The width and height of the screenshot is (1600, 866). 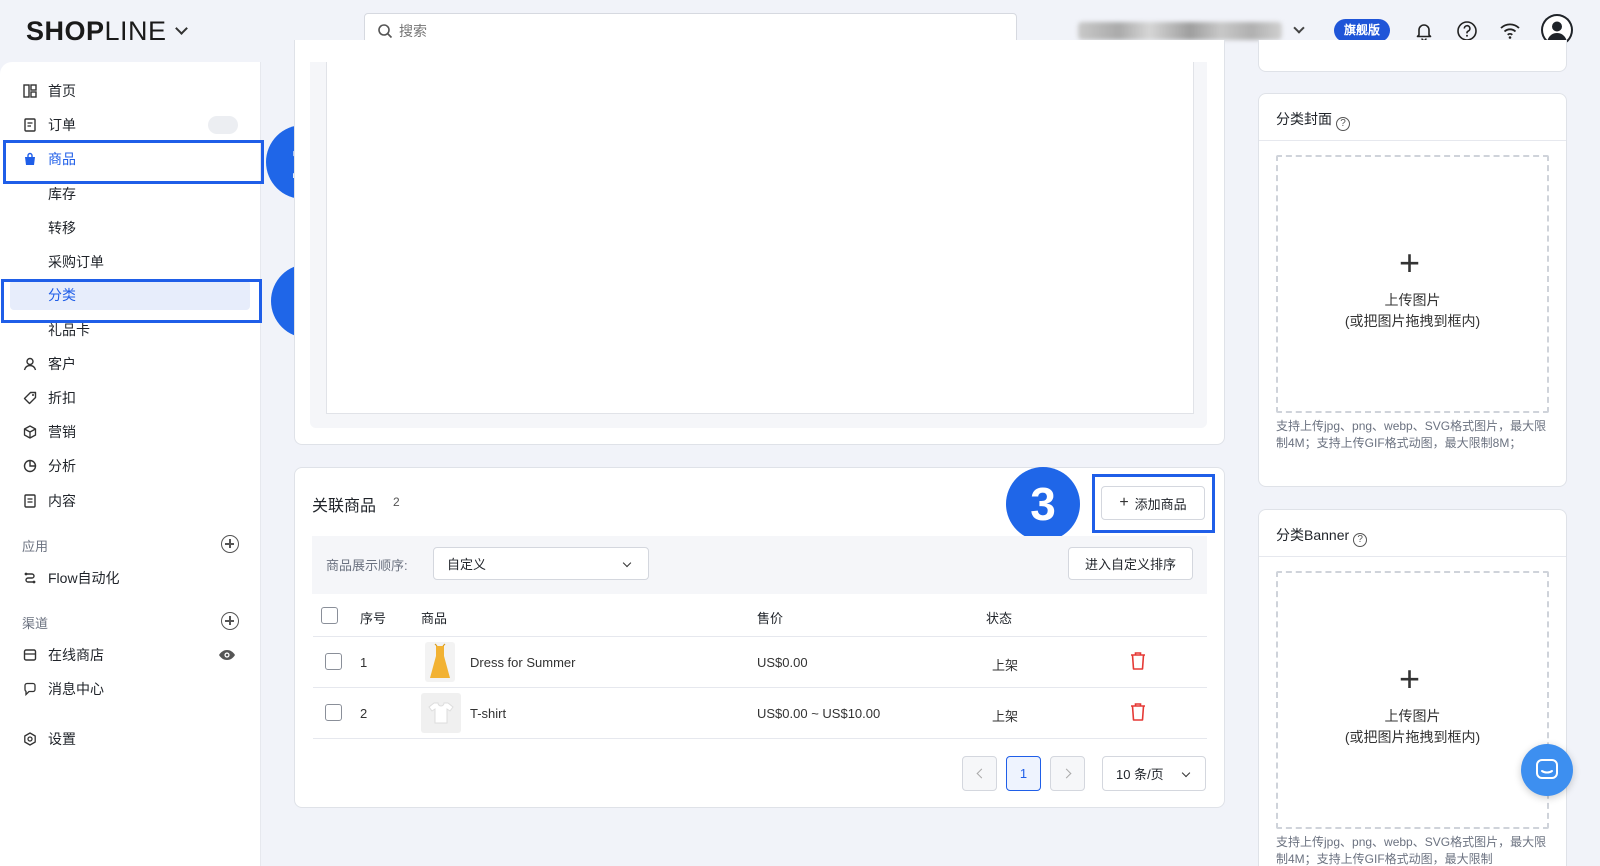 I want to click on cover-upload-dropzone, so click(x=1412, y=284).